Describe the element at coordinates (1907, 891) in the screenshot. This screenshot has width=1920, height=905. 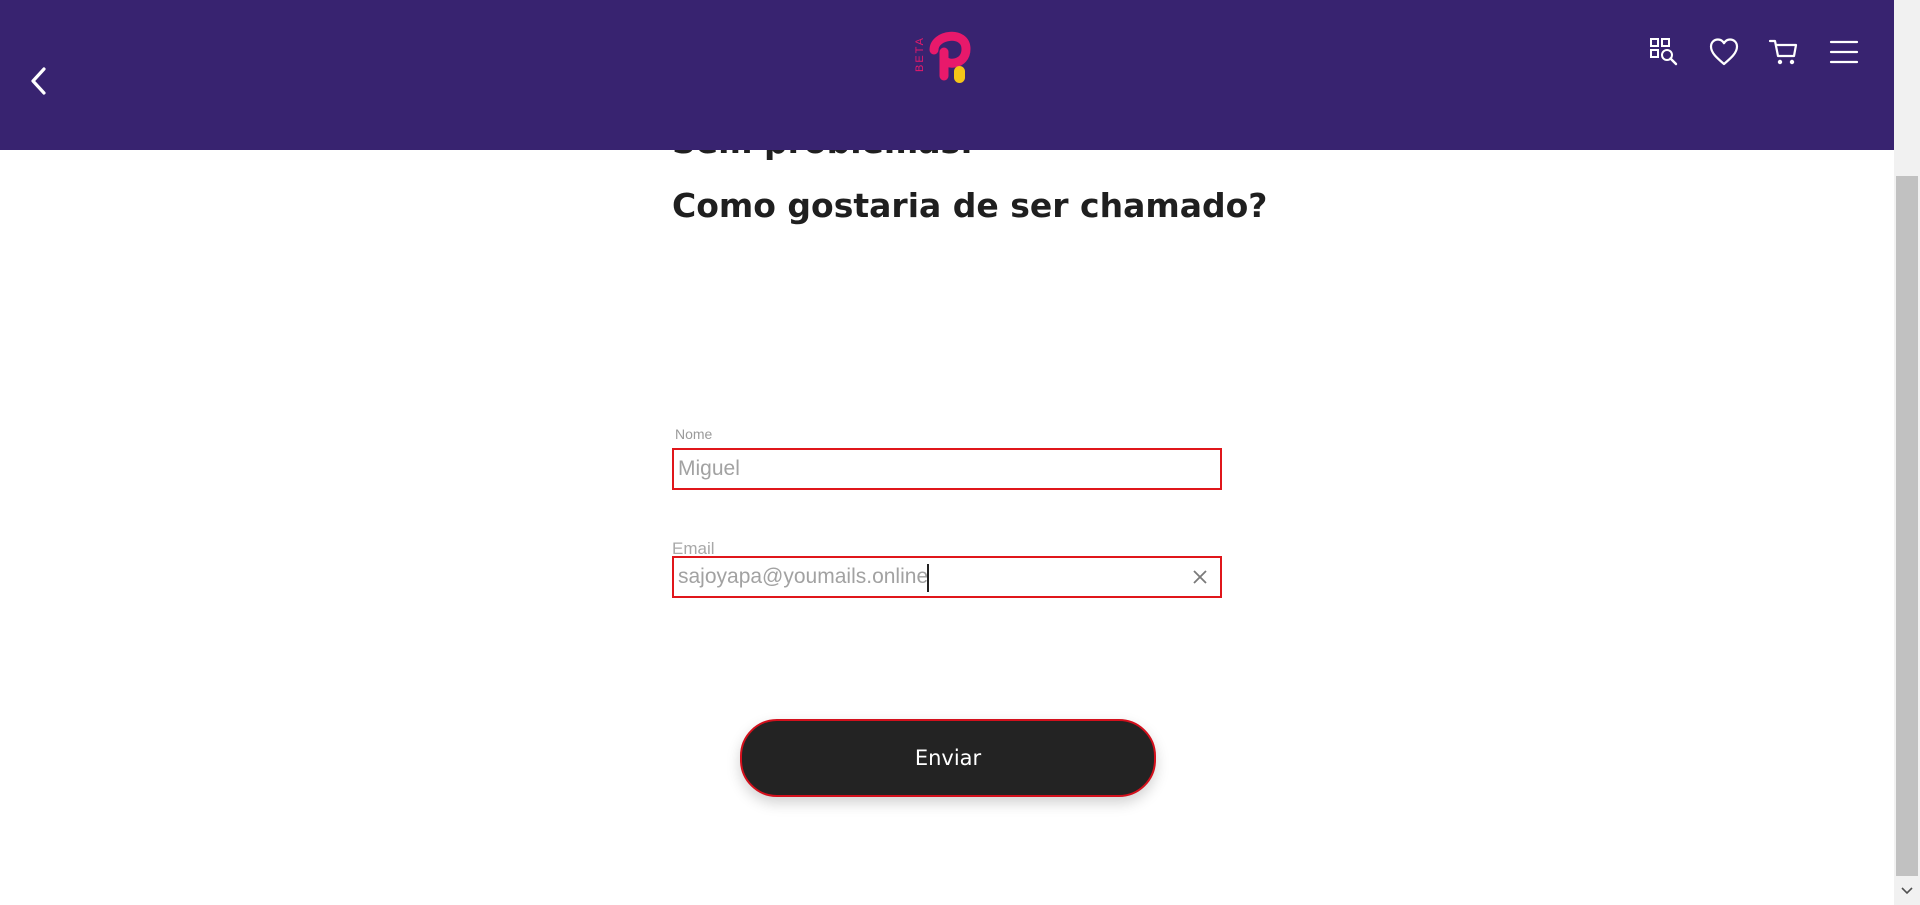
I see `scroll-down-arrow-icon` at that location.